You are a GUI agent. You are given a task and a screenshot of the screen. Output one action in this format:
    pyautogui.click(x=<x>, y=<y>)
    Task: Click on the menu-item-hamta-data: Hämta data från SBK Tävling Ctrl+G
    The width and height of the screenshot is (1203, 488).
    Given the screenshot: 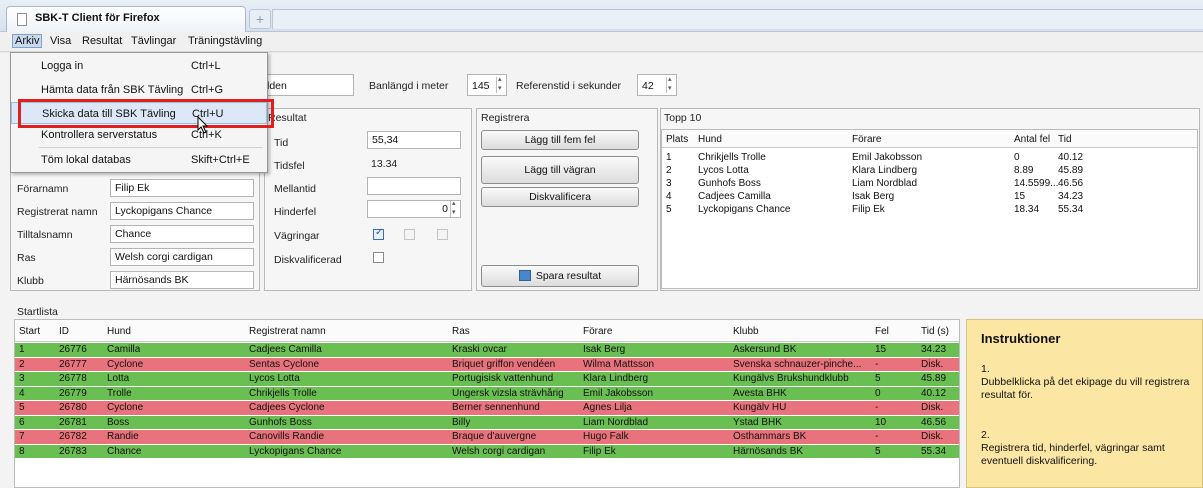 What is the action you would take?
    pyautogui.click(x=139, y=90)
    